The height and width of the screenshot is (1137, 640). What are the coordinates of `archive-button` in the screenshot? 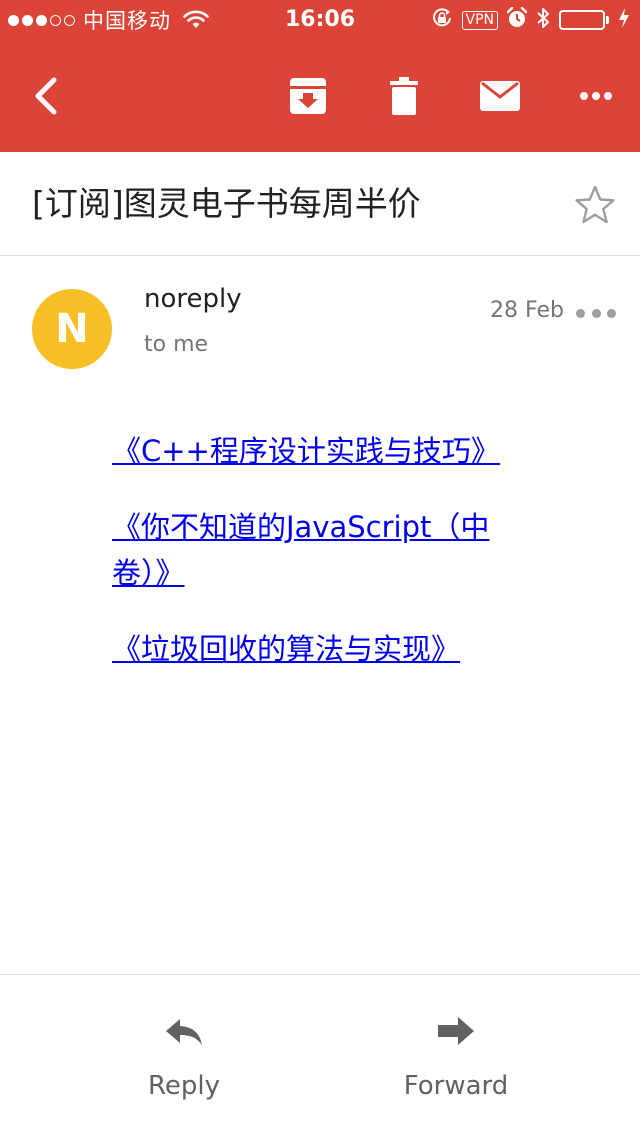 It's located at (308, 96).